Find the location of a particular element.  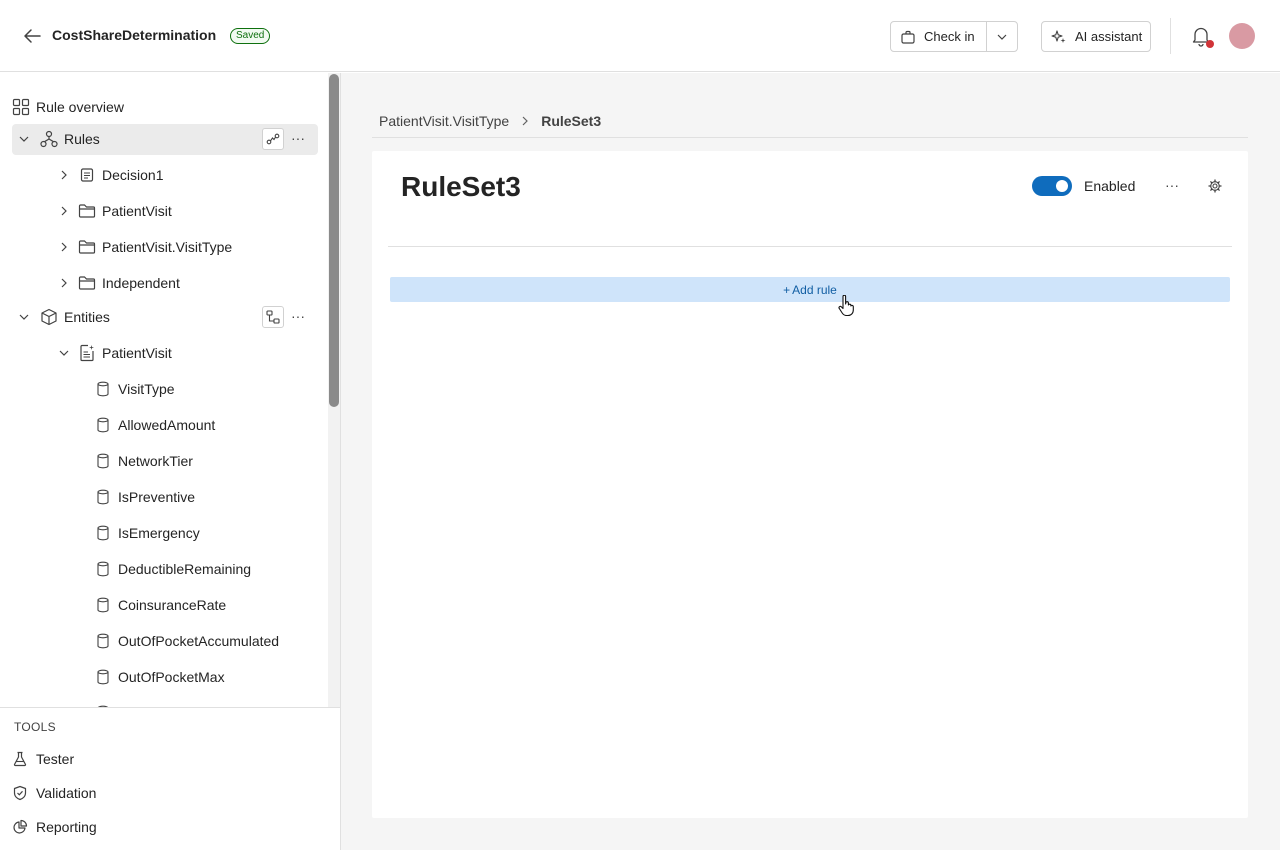

enabled-toggle is located at coordinates (1052, 186).